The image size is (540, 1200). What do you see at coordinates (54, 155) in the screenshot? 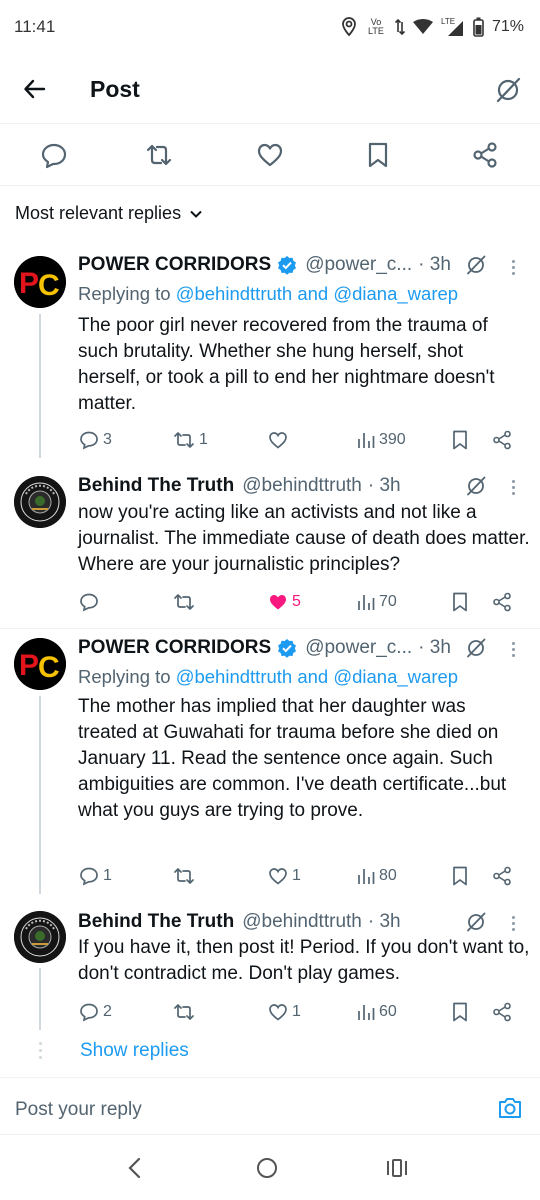
I see `reply-button` at bounding box center [54, 155].